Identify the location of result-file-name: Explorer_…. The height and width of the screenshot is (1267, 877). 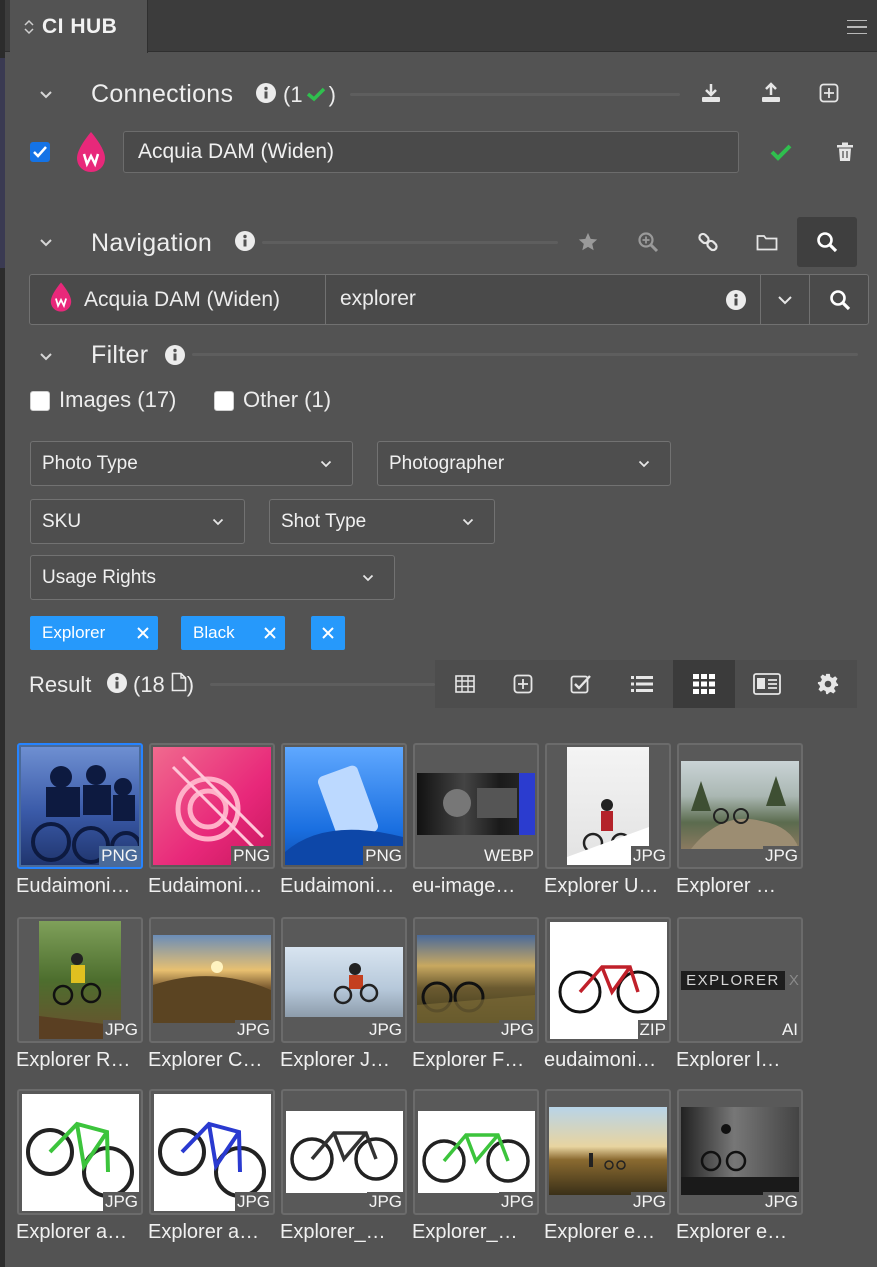
(333, 1232).